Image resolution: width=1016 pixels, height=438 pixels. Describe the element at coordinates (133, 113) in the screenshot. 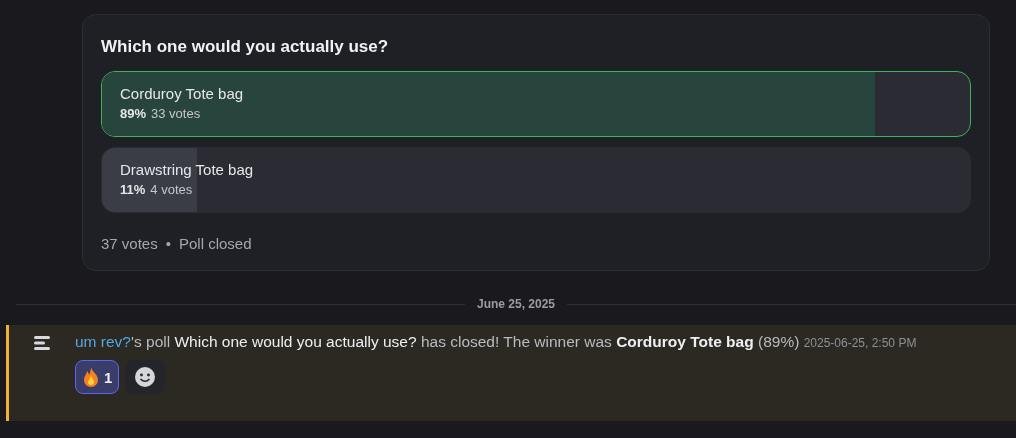

I see `option-percent: 89%` at that location.